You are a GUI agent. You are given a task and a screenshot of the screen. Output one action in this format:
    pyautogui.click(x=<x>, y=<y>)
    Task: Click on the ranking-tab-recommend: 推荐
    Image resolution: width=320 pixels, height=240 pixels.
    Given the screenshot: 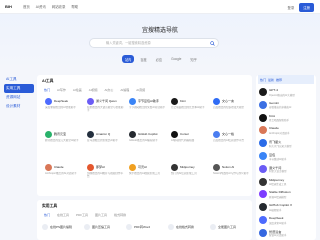 What is the action you would take?
    pyautogui.click(x=279, y=80)
    